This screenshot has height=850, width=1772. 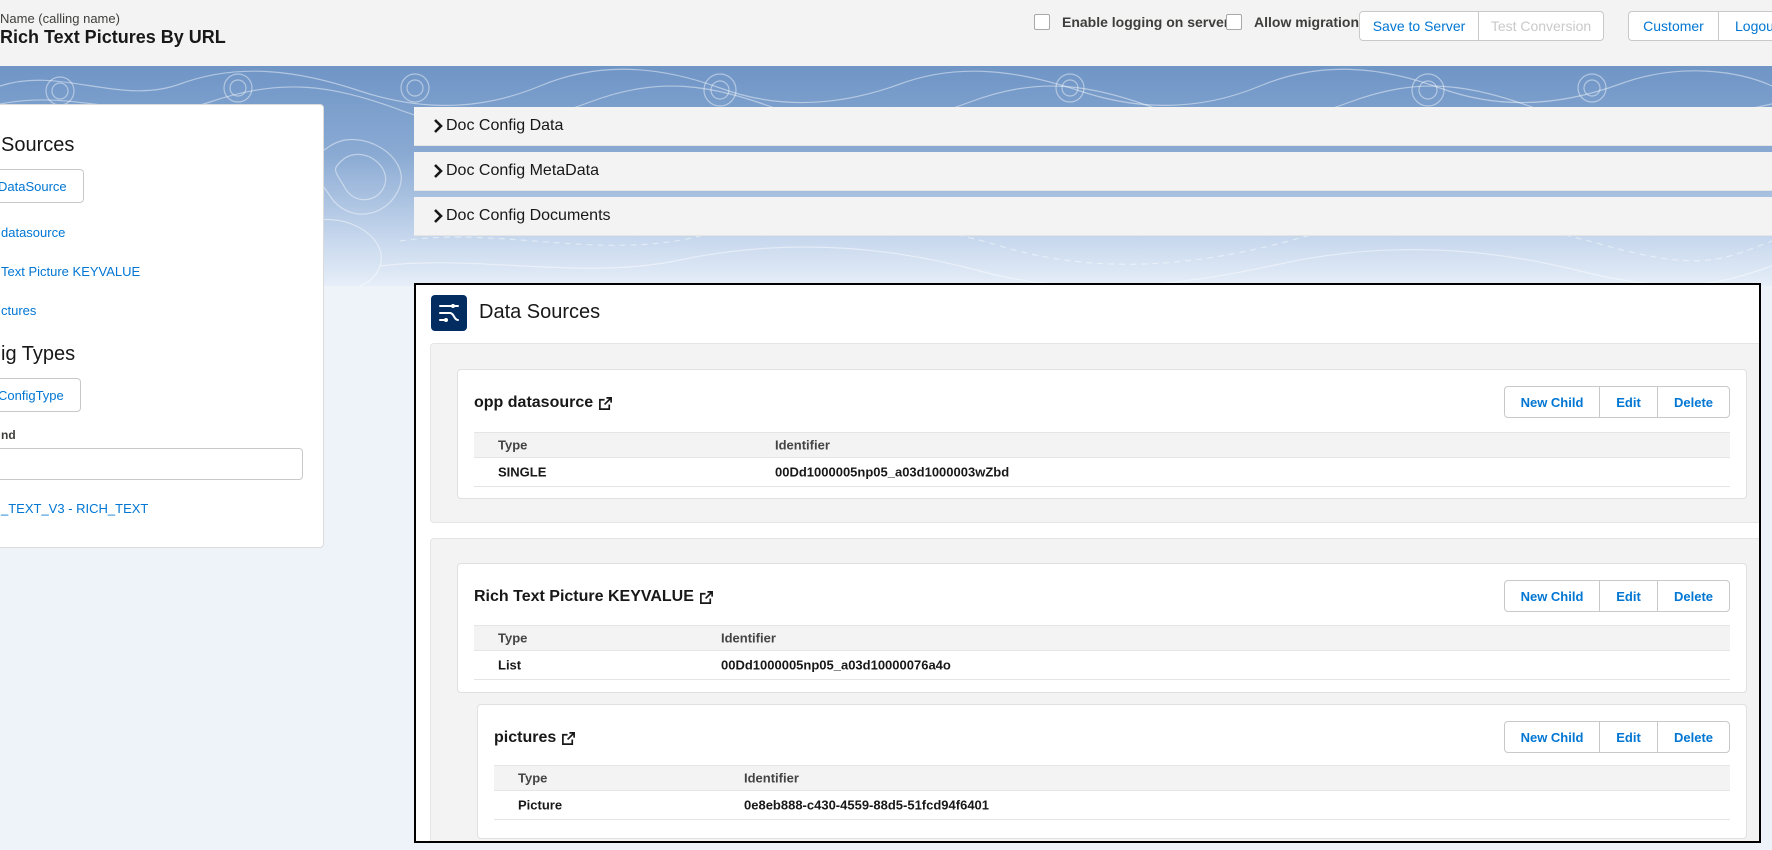 What do you see at coordinates (892, 472) in the screenshot?
I see `cell-identifier: 00Dd1000005np05_a03d1000003wZbd` at bounding box center [892, 472].